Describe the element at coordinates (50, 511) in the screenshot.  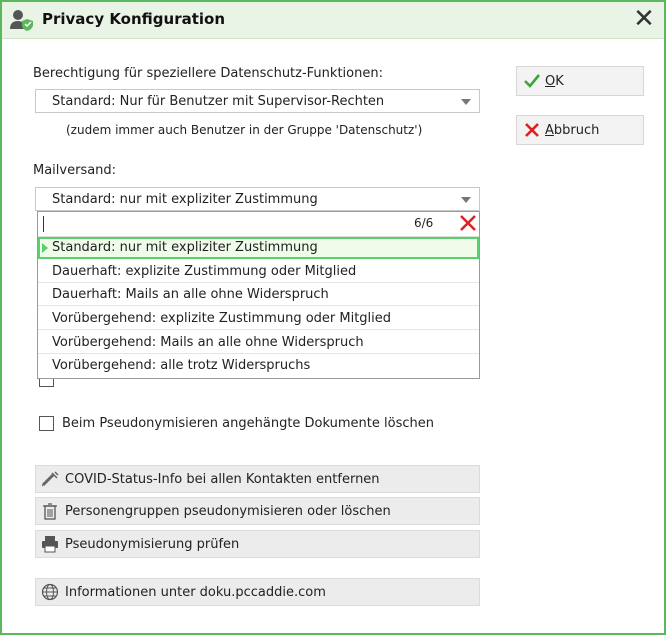
I see `trash-icon` at that location.